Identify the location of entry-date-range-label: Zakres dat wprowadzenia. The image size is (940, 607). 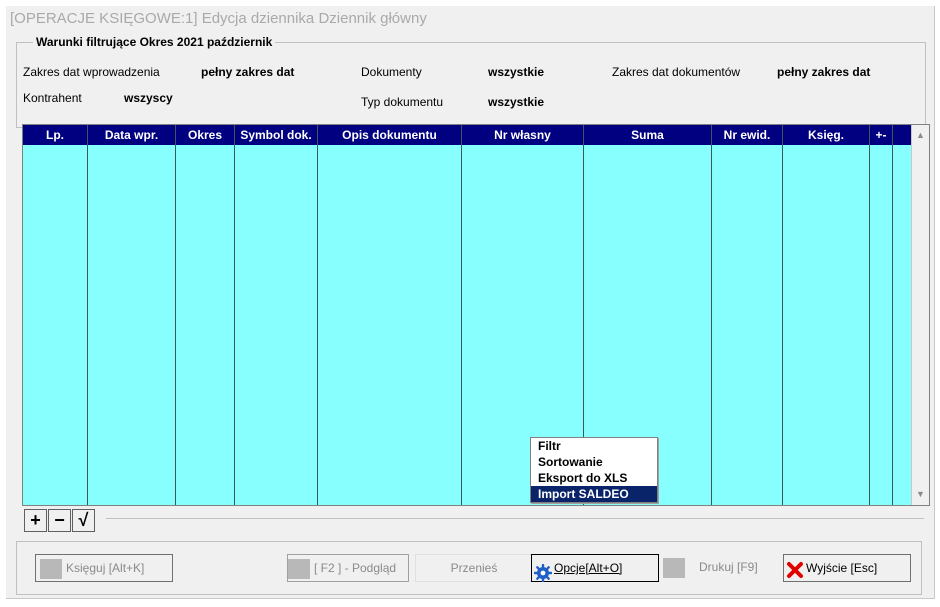
(91, 72).